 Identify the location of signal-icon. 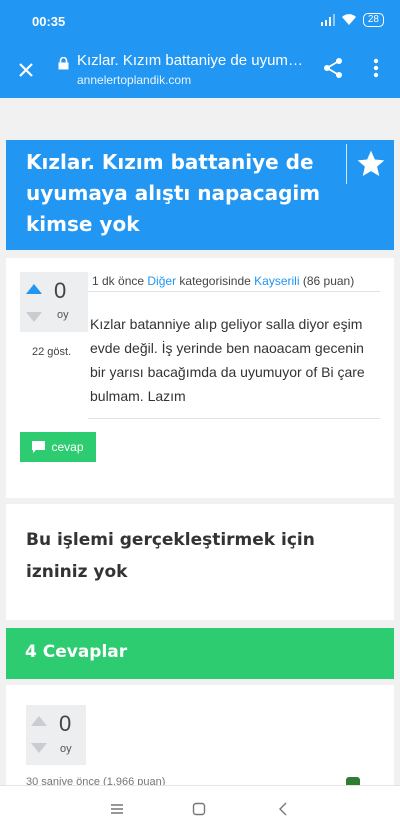
(327, 20).